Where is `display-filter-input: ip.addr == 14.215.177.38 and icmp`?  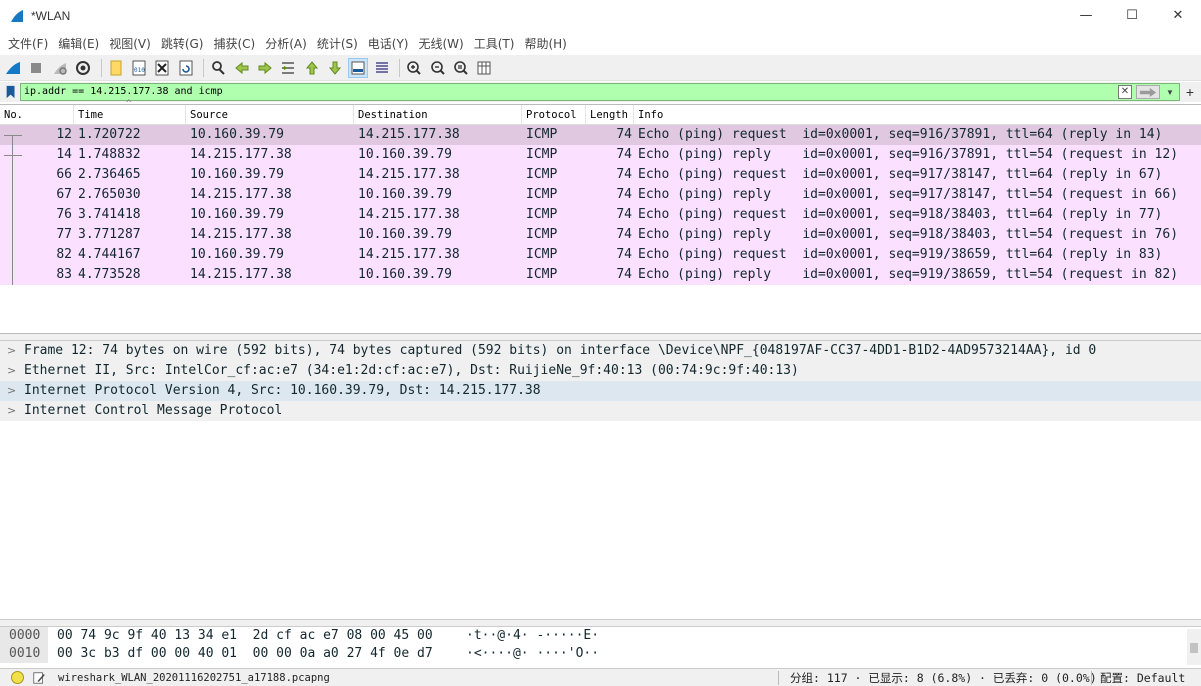 display-filter-input: ip.addr == 14.215.177.38 and icmp is located at coordinates (600, 92).